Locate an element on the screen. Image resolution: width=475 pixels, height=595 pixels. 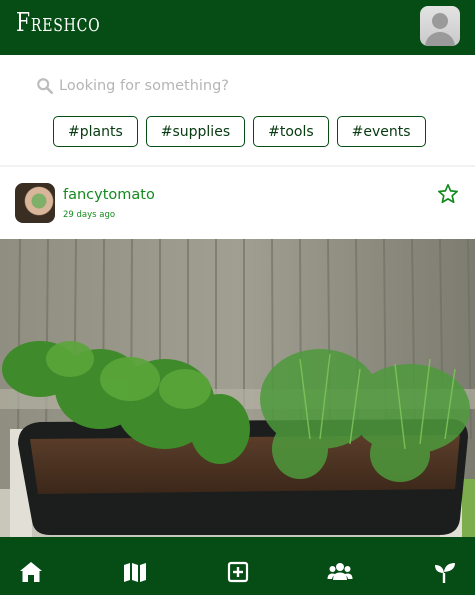
bottom-navigation is located at coordinates (237, 566).